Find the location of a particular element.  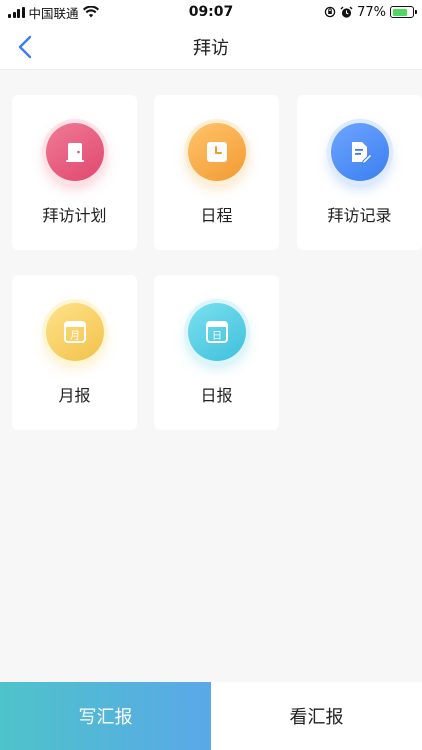

tile-visit-plan: 拜访计划 is located at coordinates (74, 172).